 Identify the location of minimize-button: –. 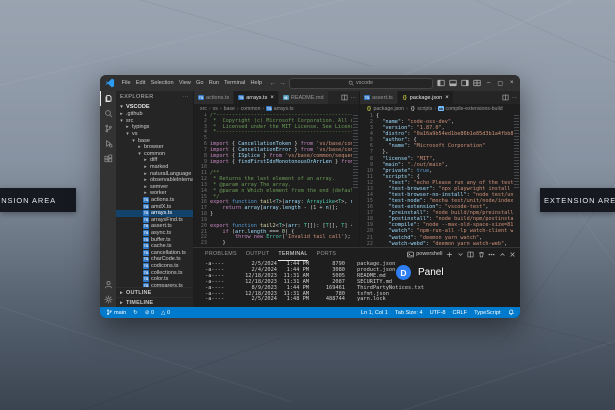
(488, 83).